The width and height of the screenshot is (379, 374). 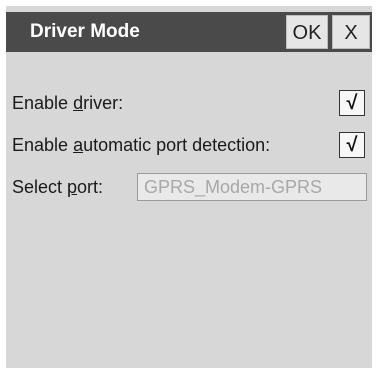 I want to click on title-bar: Driver Mode OK X, so click(x=189, y=32).